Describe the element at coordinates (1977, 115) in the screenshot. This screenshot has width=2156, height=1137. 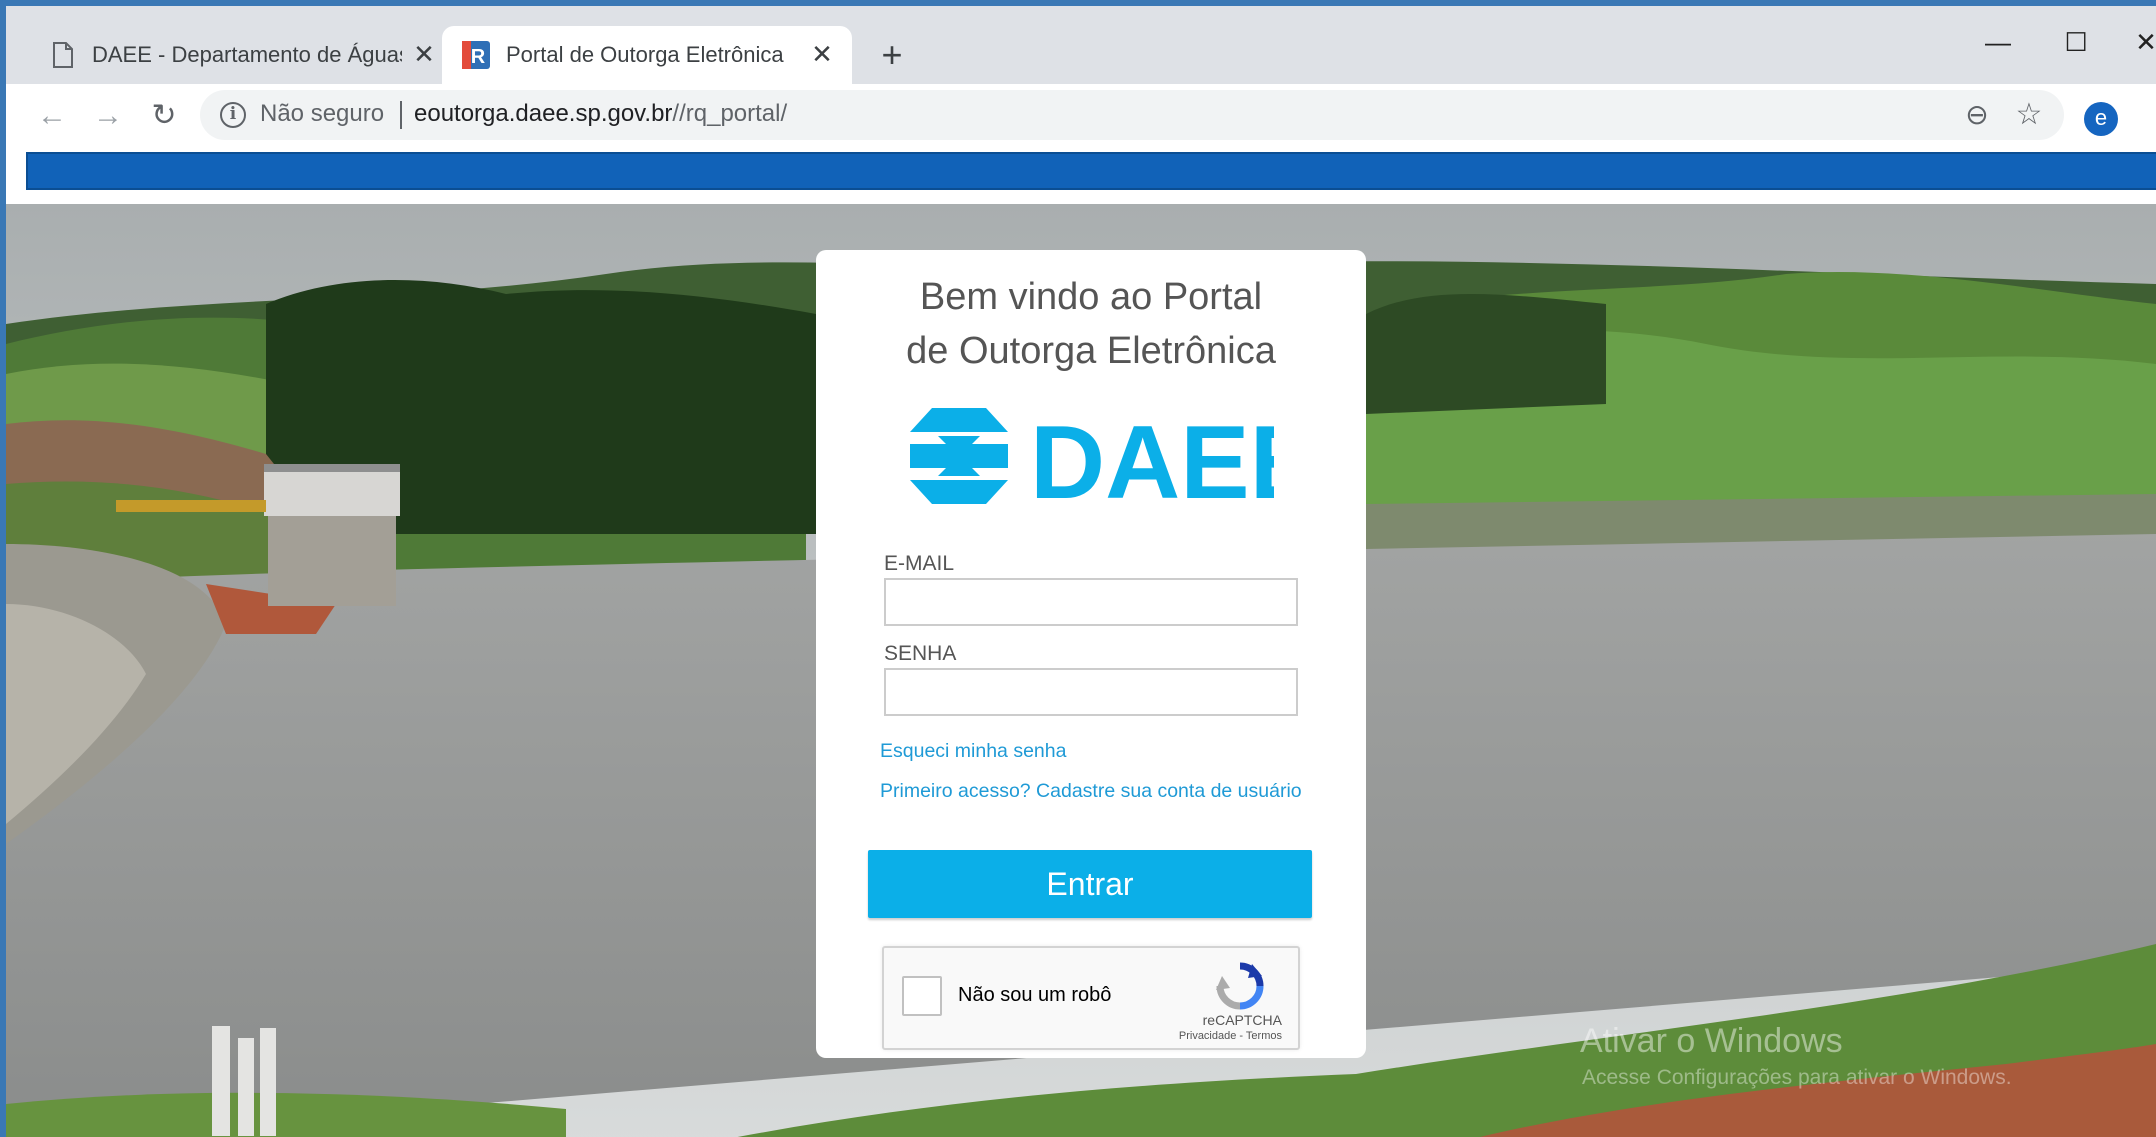
I see `zoom-out-icon: ⊖` at that location.